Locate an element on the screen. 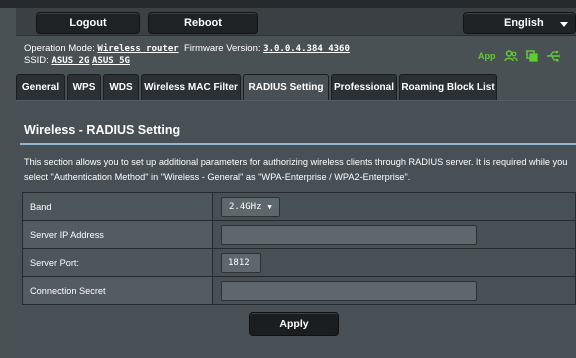 This screenshot has width=576, height=358. usb-icon is located at coordinates (553, 56).